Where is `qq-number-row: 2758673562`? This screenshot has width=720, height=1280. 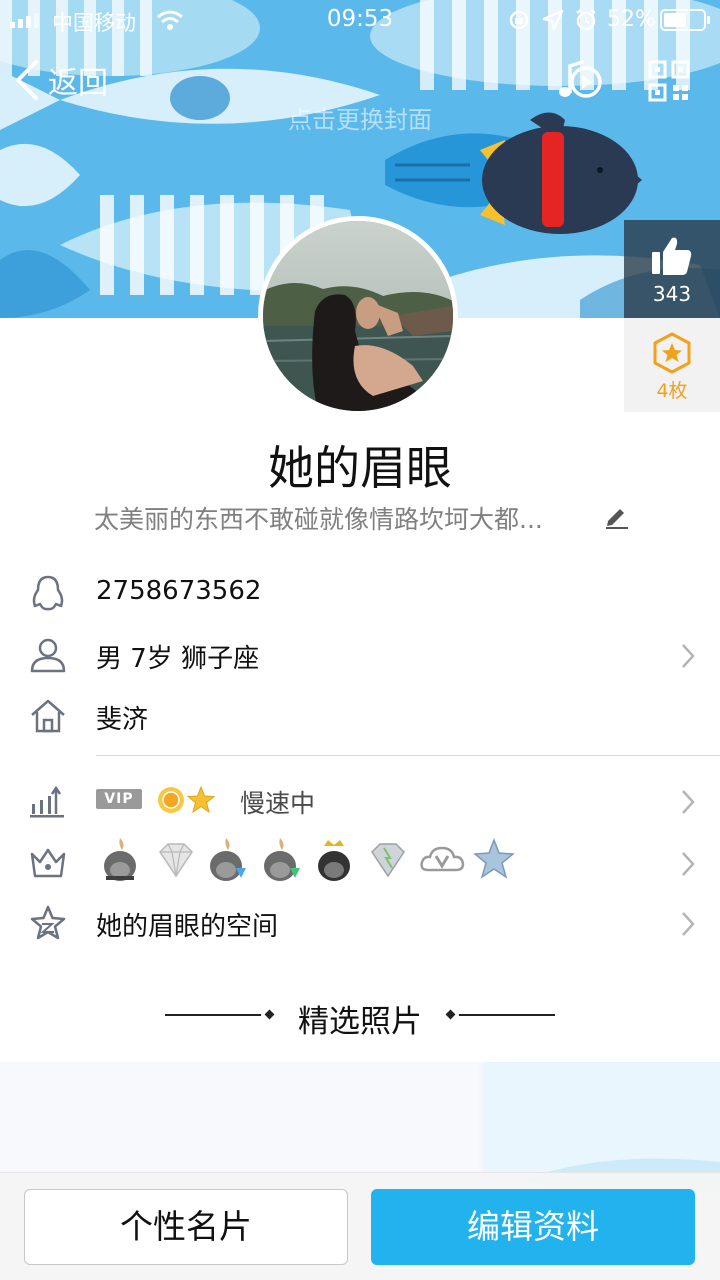
qq-number-row: 2758673562 is located at coordinates (360, 592).